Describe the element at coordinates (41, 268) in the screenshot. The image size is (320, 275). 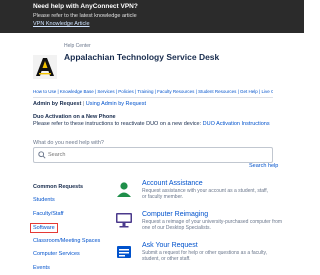
I see `sidebar-item-events: Events` at that location.